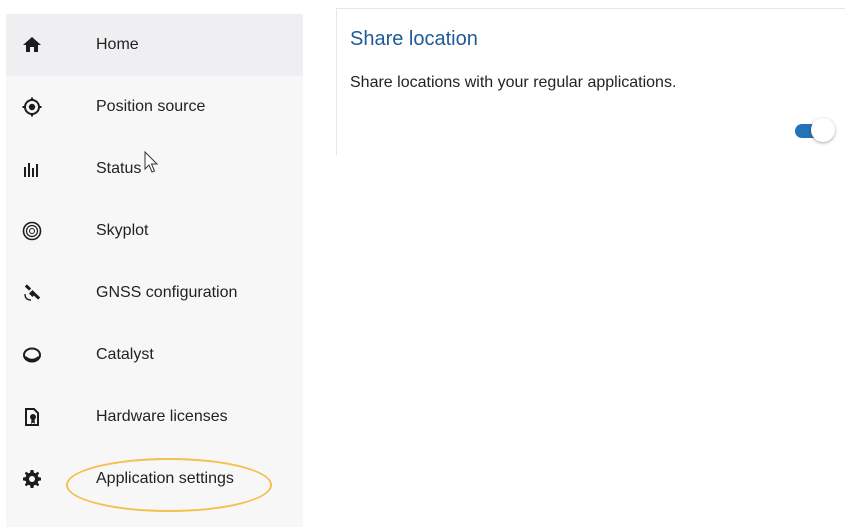  What do you see at coordinates (32, 45) in the screenshot?
I see `home-icon` at bounding box center [32, 45].